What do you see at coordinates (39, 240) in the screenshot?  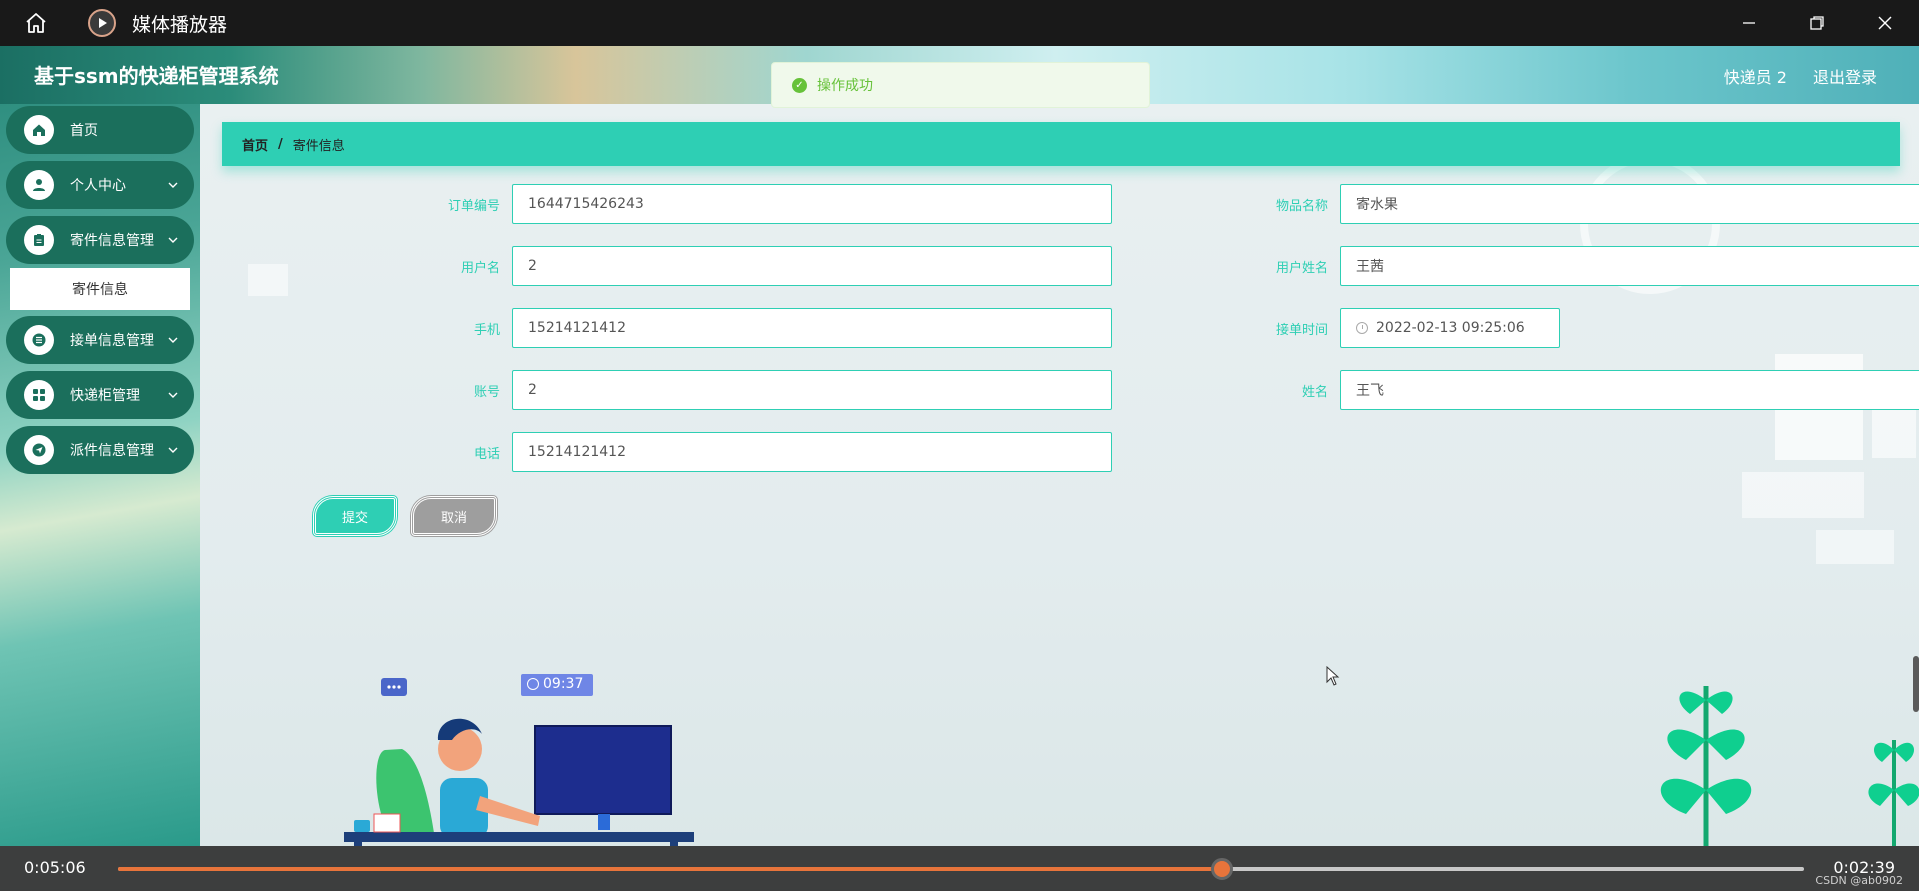 I see `clipboard-icon` at bounding box center [39, 240].